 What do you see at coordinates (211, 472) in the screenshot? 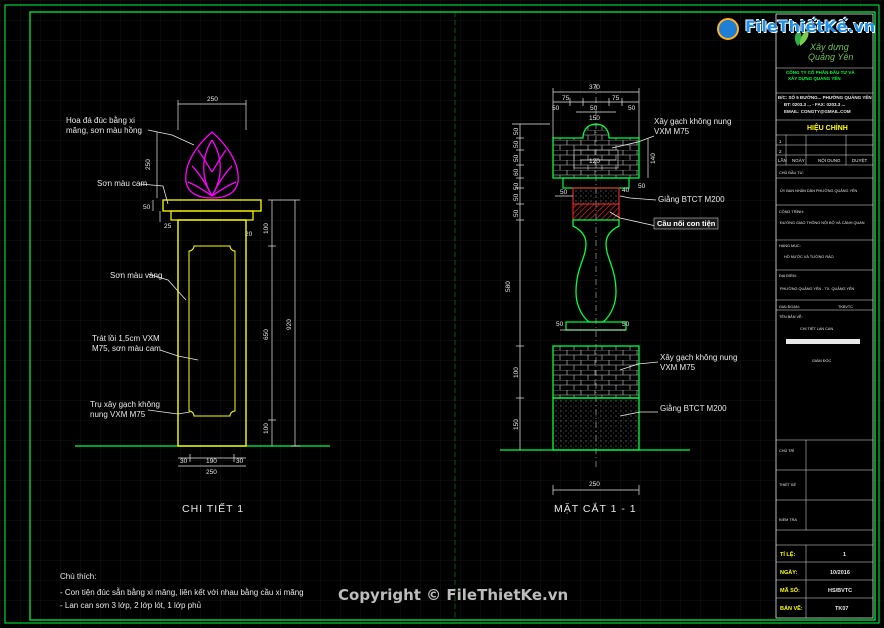
I see `dim-bot-total: 250` at bounding box center [211, 472].